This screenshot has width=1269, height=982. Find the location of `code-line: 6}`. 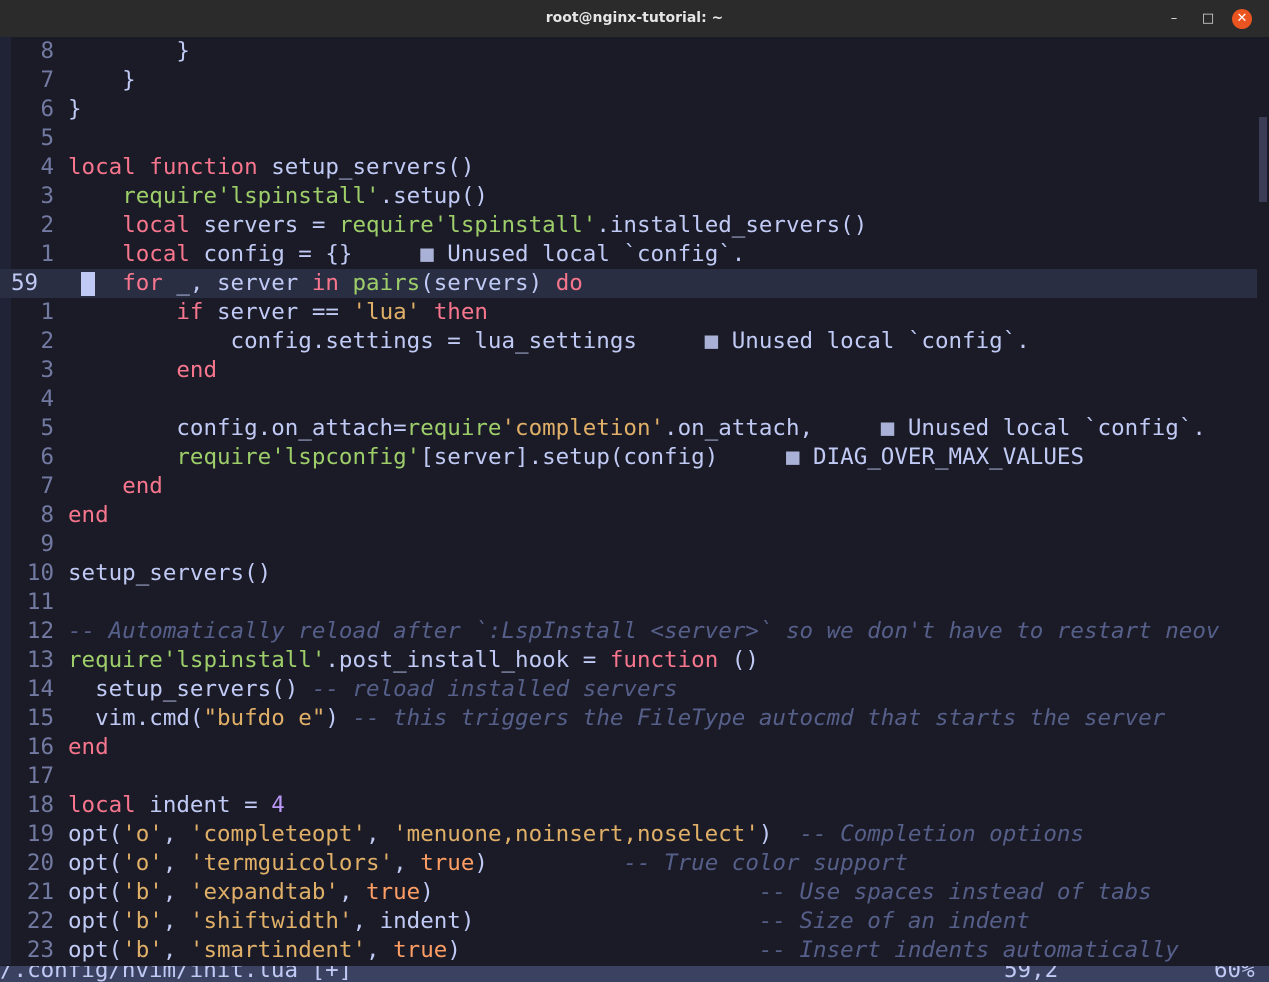

code-line: 6} is located at coordinates (628, 109).